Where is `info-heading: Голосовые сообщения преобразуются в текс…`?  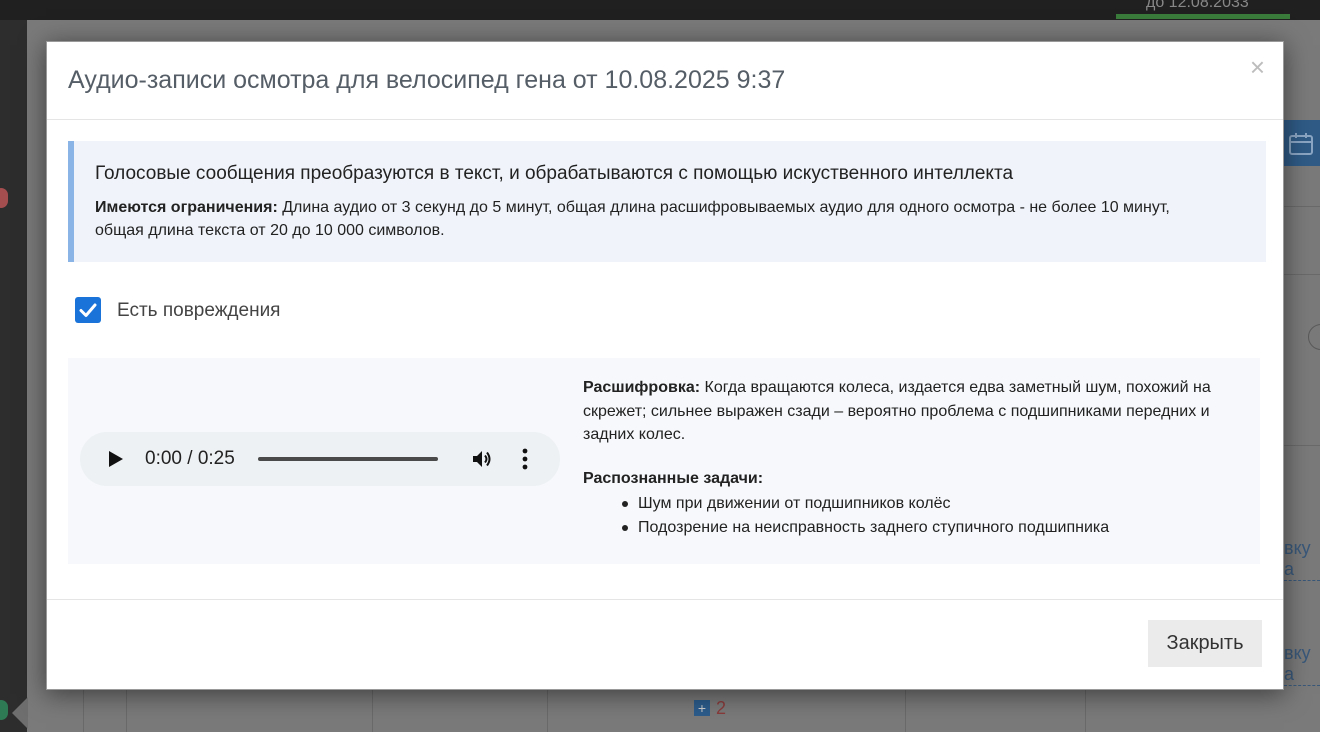 info-heading: Голосовые сообщения преобразуются в текс… is located at coordinates (554, 173).